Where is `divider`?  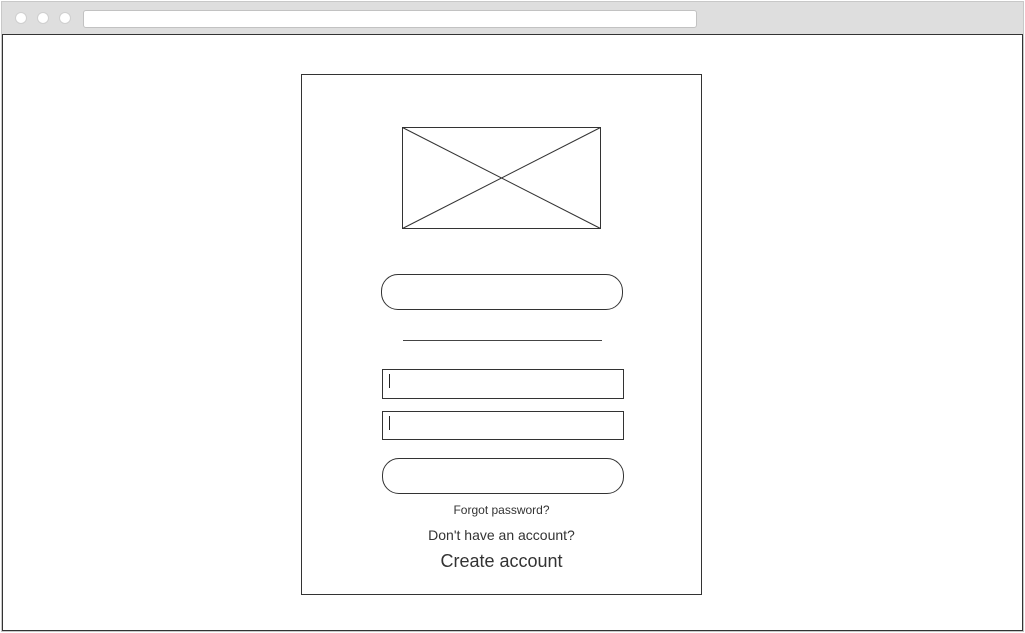
divider is located at coordinates (502, 340).